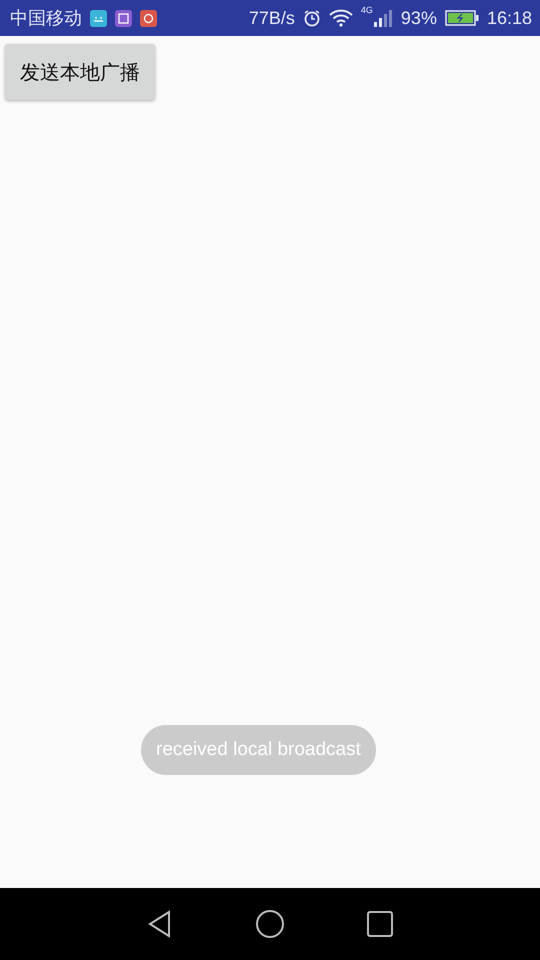 This screenshot has width=540, height=960. I want to click on network-speed: 77B/s, so click(271, 18).